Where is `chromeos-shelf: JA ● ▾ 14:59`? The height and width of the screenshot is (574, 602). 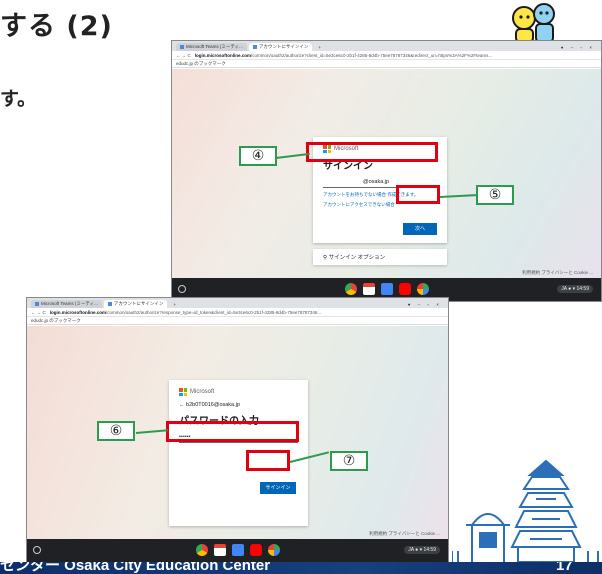 chromeos-shelf: JA ● ▾ 14:59 is located at coordinates (237, 550).